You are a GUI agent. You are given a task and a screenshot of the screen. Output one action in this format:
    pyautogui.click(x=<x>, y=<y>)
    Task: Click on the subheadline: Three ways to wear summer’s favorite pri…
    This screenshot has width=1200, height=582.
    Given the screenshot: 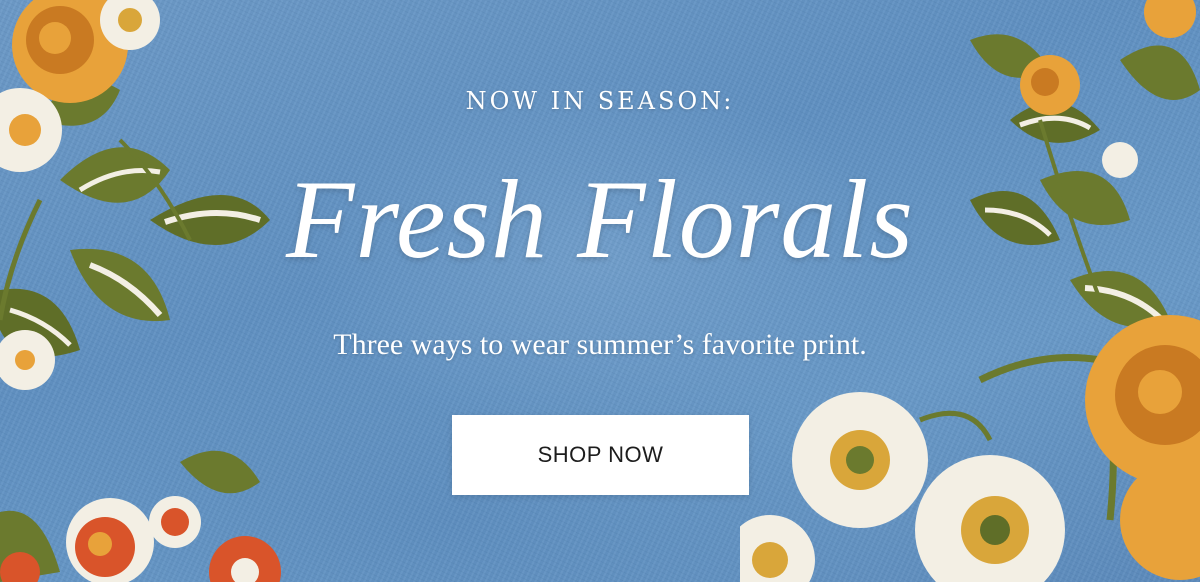 What is the action you would take?
    pyautogui.click(x=600, y=344)
    